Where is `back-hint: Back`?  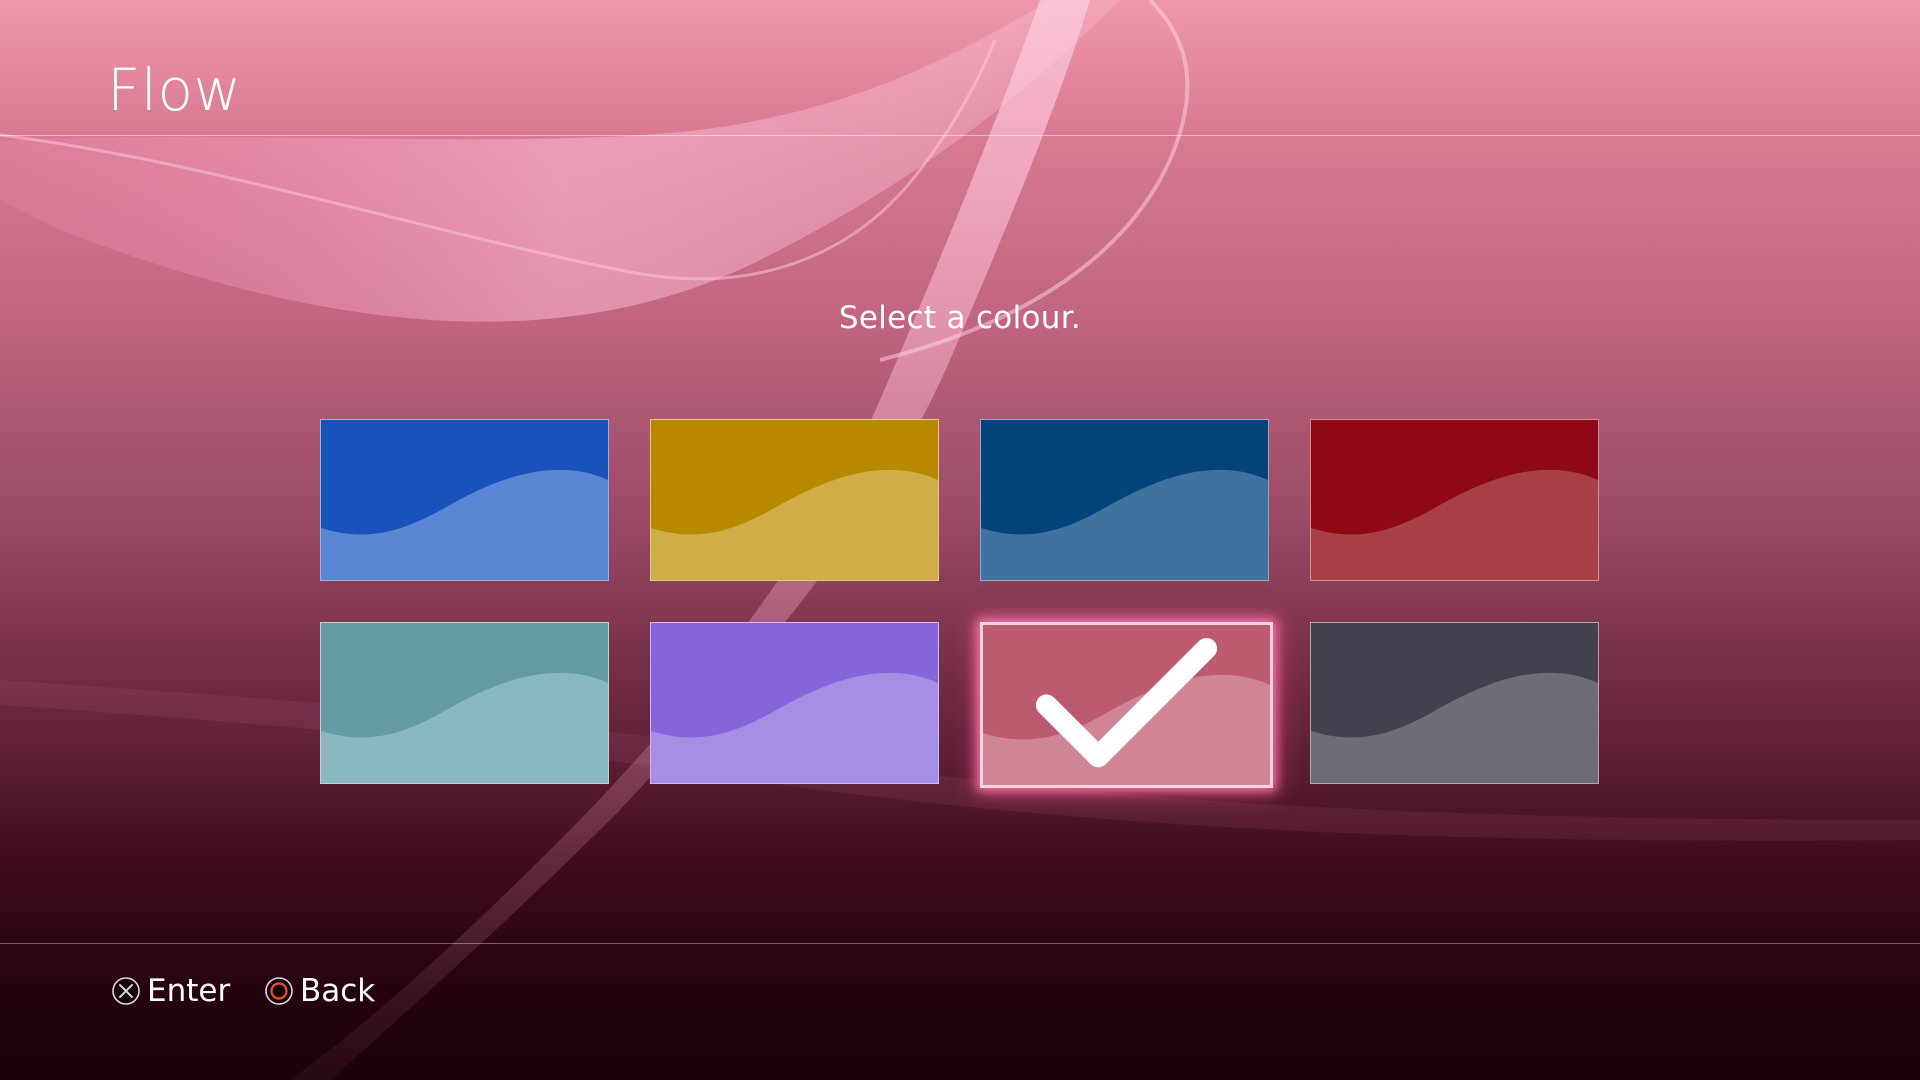 back-hint: Back is located at coordinates (319, 991).